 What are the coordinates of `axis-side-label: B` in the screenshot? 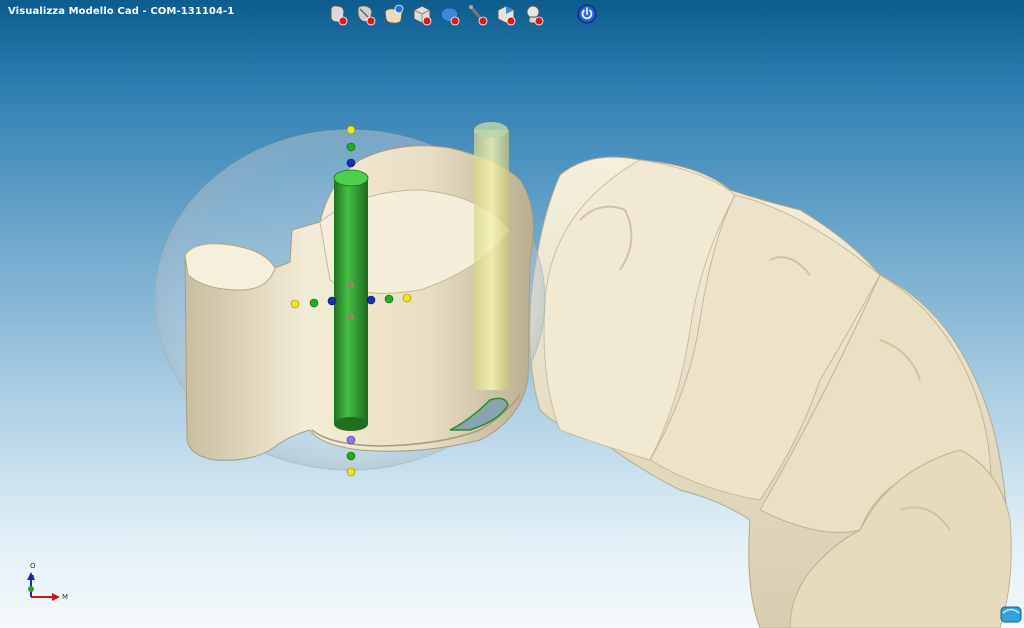 It's located at (32, 578).